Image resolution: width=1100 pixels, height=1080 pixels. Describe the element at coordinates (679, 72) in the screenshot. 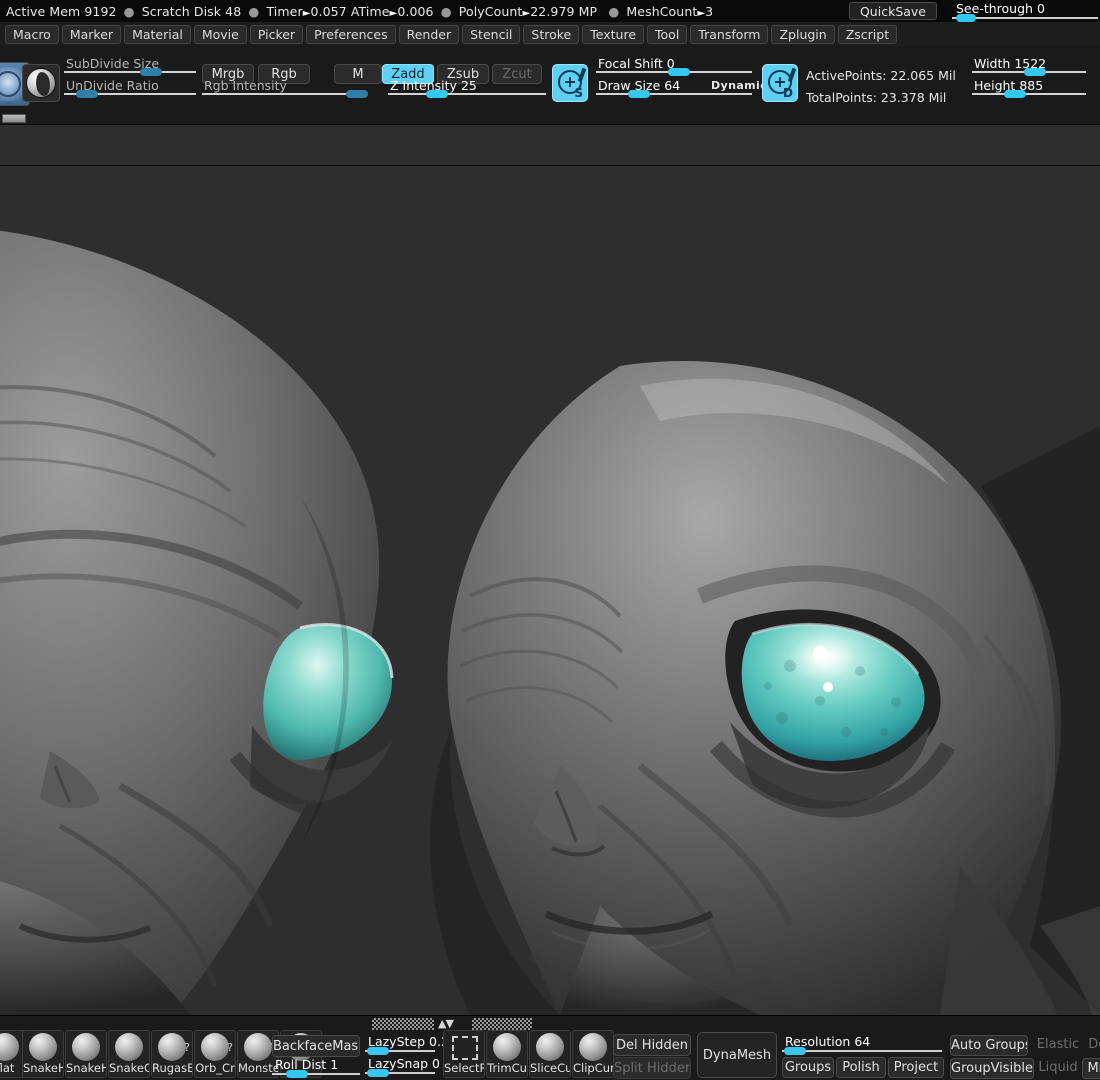

I see `focal-shift-knob` at that location.